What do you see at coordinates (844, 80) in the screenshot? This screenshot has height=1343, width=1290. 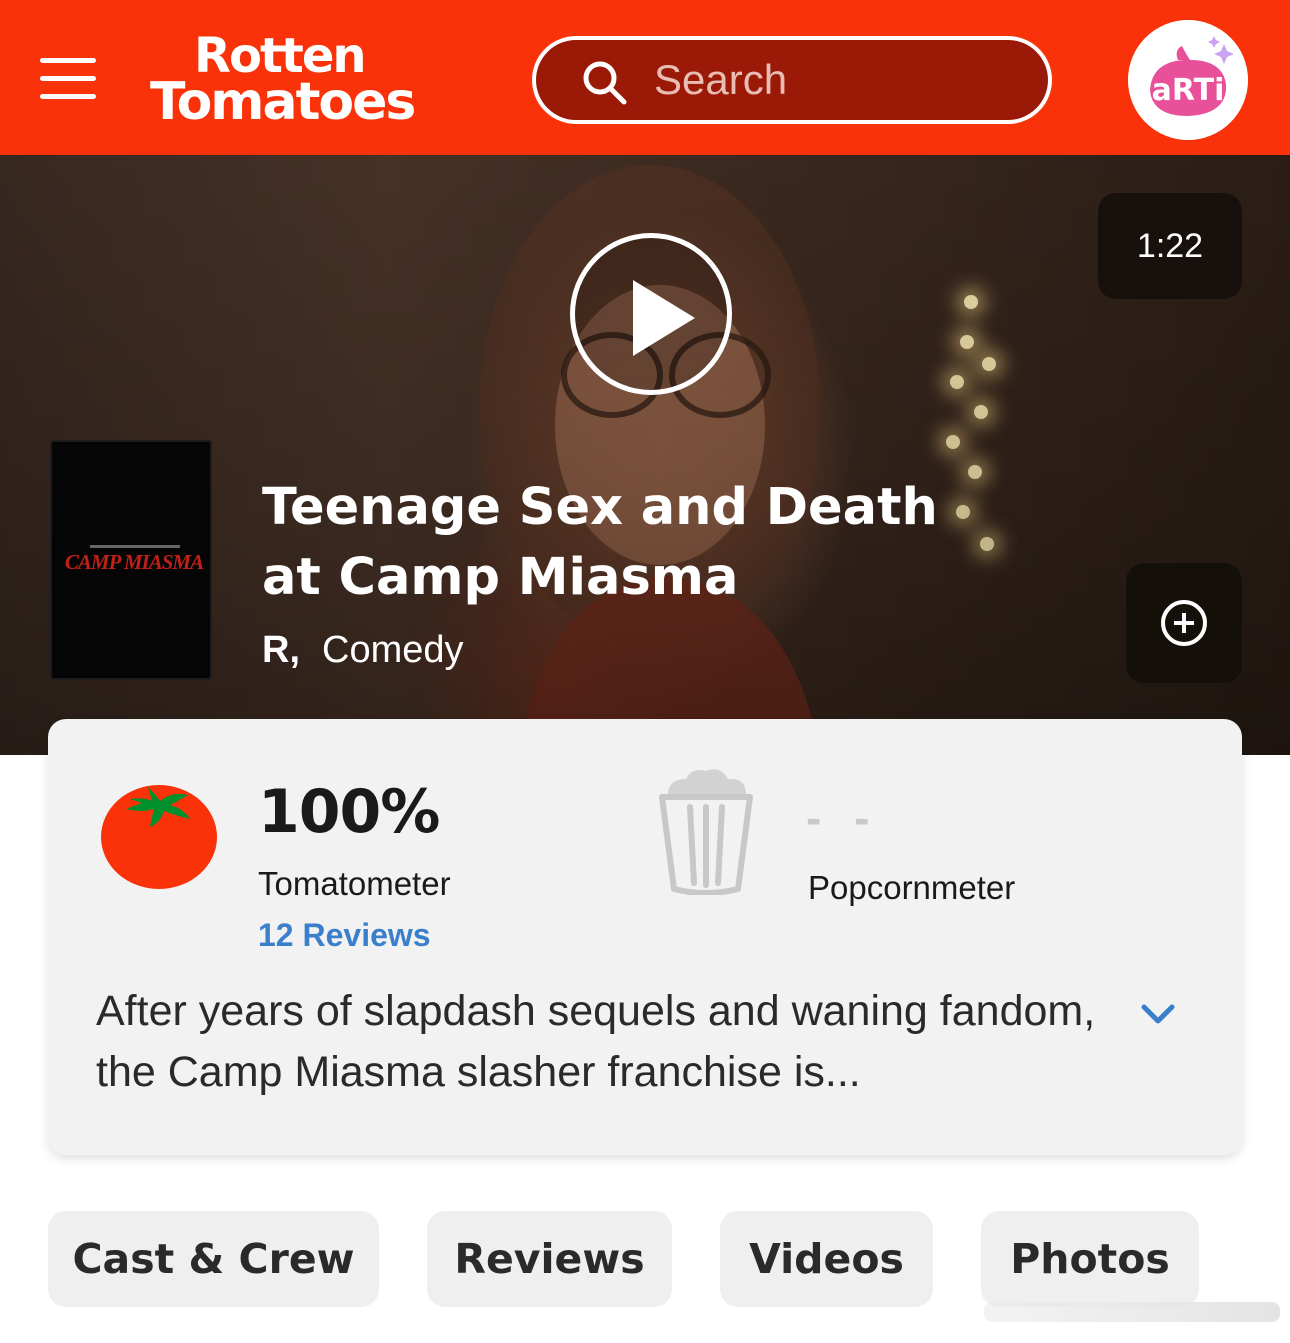 I see `search-input` at bounding box center [844, 80].